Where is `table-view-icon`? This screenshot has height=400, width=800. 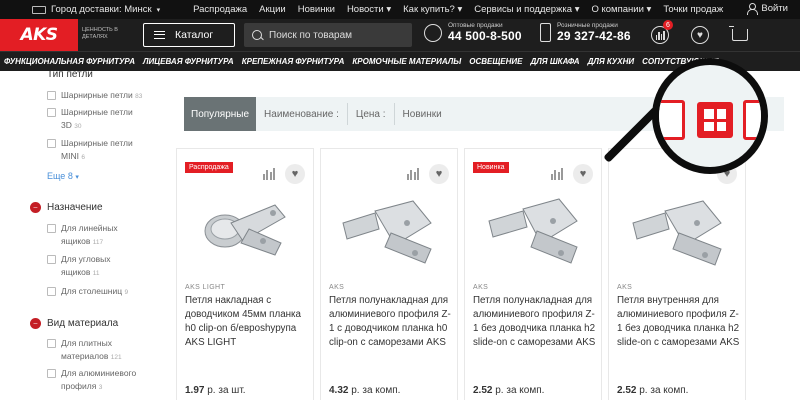
table-view-icon is located at coordinates (752, 120).